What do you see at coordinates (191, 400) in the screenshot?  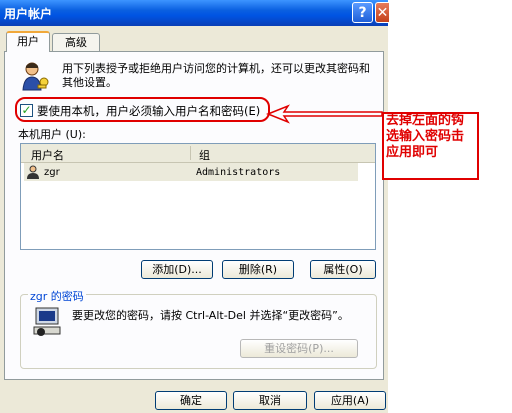 I see `ok-button: 确定` at bounding box center [191, 400].